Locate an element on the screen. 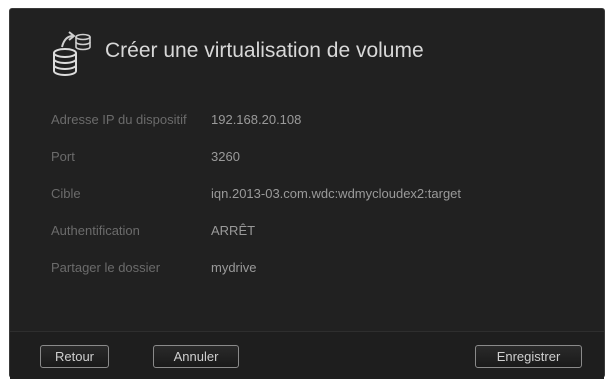  target-label: Cible is located at coordinates (66, 193).